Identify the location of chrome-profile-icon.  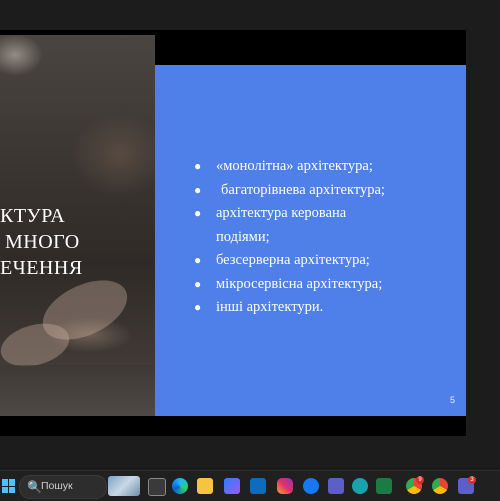
(440, 486).